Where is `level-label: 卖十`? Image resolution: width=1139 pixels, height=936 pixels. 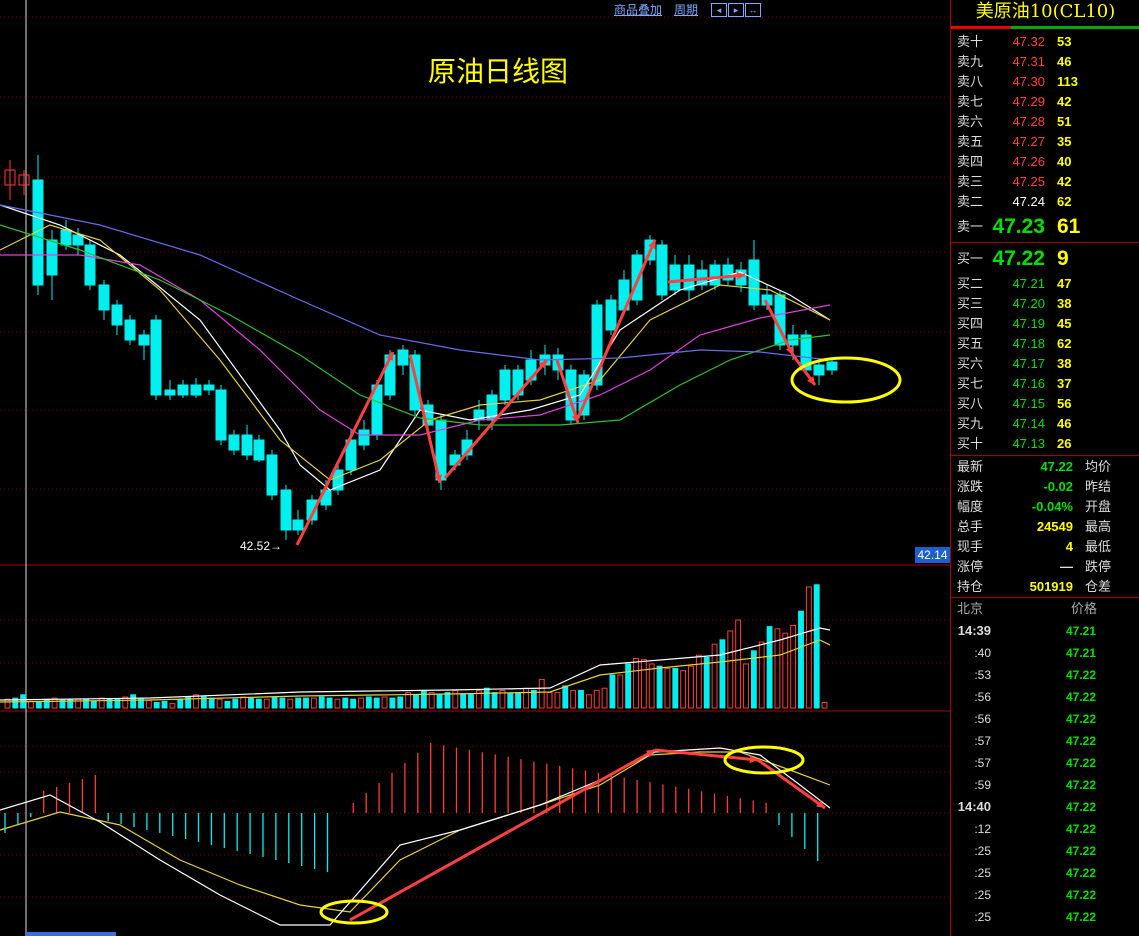 level-label: 卖十 is located at coordinates (970, 41).